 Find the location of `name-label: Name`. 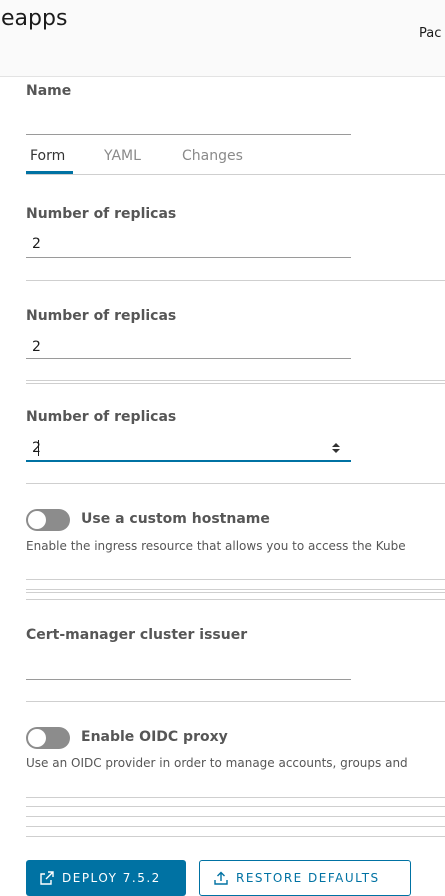

name-label: Name is located at coordinates (49, 91).